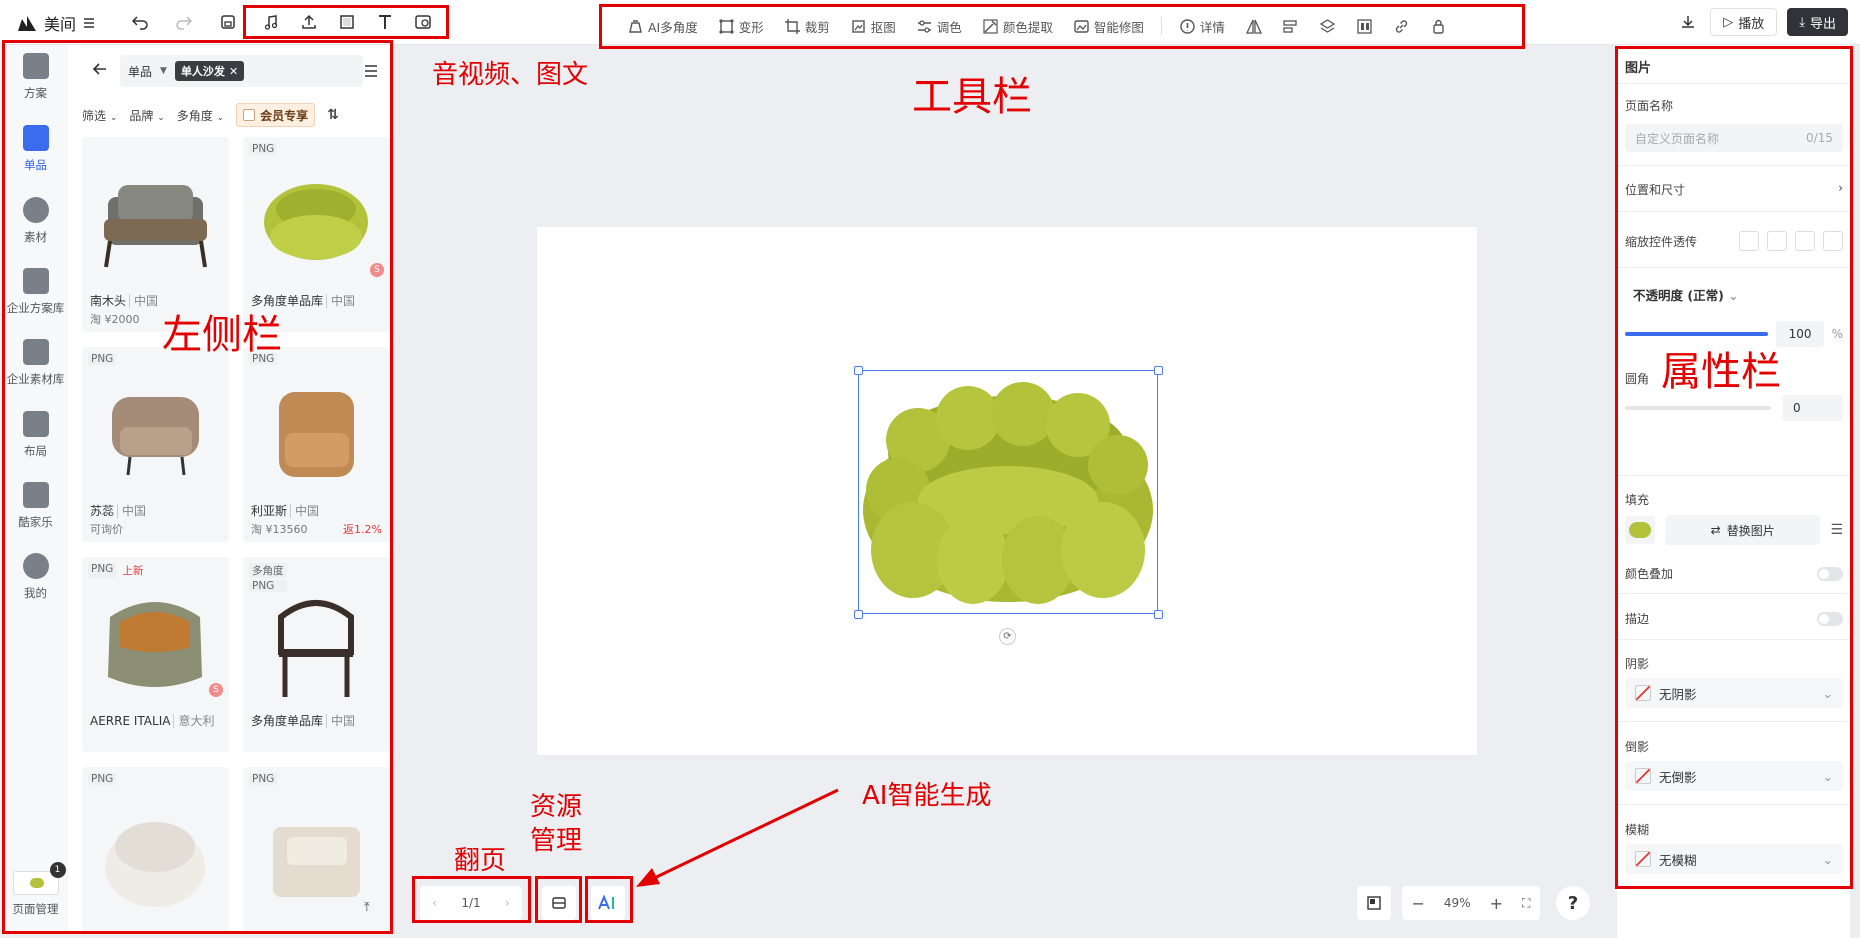  Describe the element at coordinates (1743, 530) in the screenshot. I see `replace-image-button: ⇄ 替换图片` at that location.